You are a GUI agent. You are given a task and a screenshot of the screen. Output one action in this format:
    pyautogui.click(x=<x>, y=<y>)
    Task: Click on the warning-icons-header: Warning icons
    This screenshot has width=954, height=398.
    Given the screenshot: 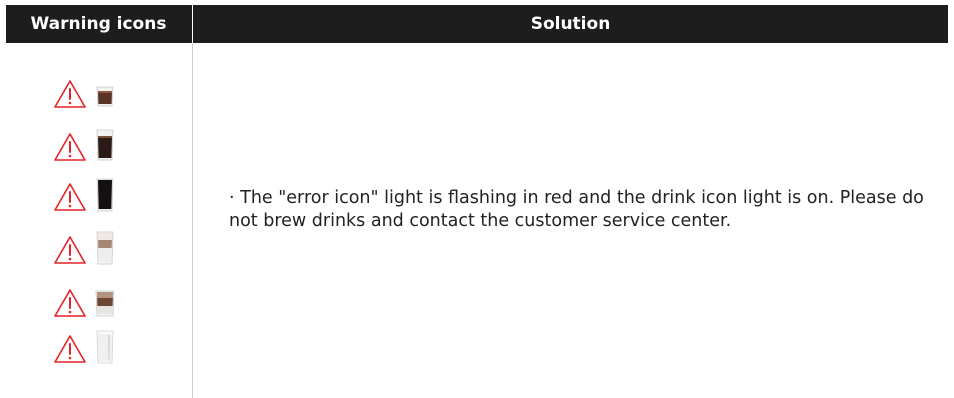 What is the action you would take?
    pyautogui.click(x=98, y=24)
    